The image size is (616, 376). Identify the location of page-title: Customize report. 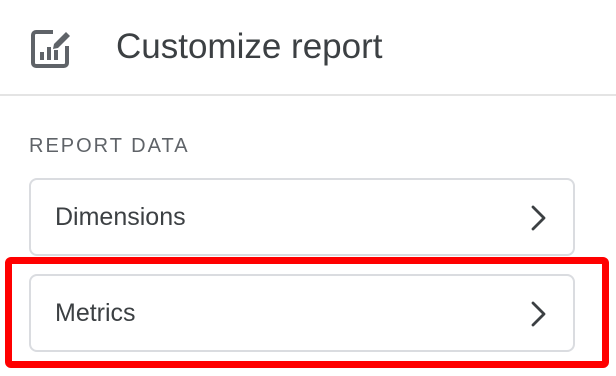
(249, 46).